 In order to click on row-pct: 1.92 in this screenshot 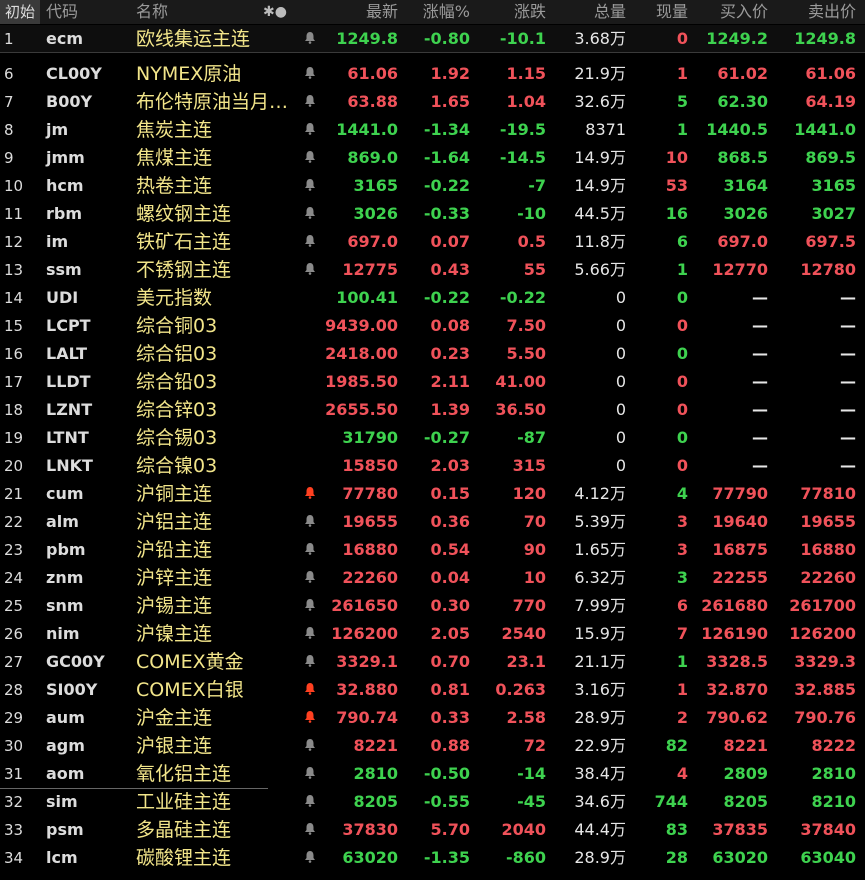, I will do `click(450, 73)`.